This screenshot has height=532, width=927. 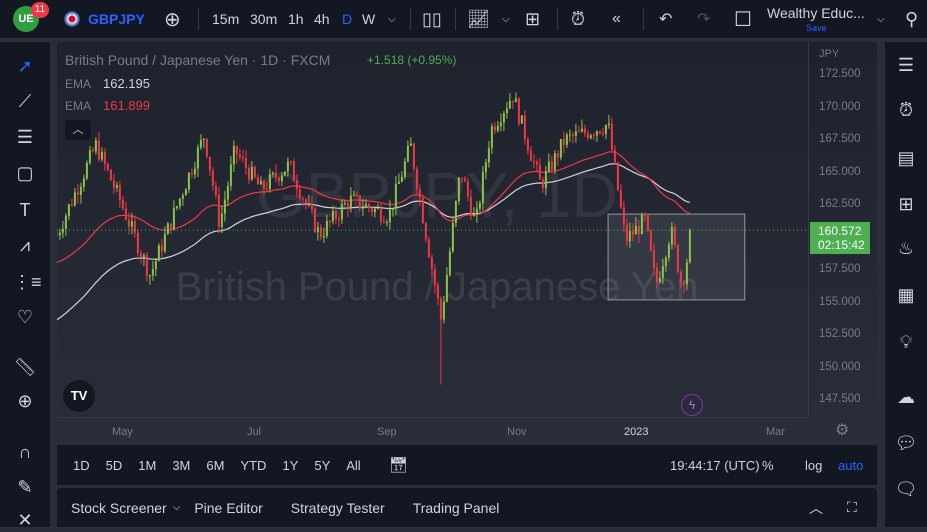 I want to click on log-toggle: log, so click(x=813, y=465).